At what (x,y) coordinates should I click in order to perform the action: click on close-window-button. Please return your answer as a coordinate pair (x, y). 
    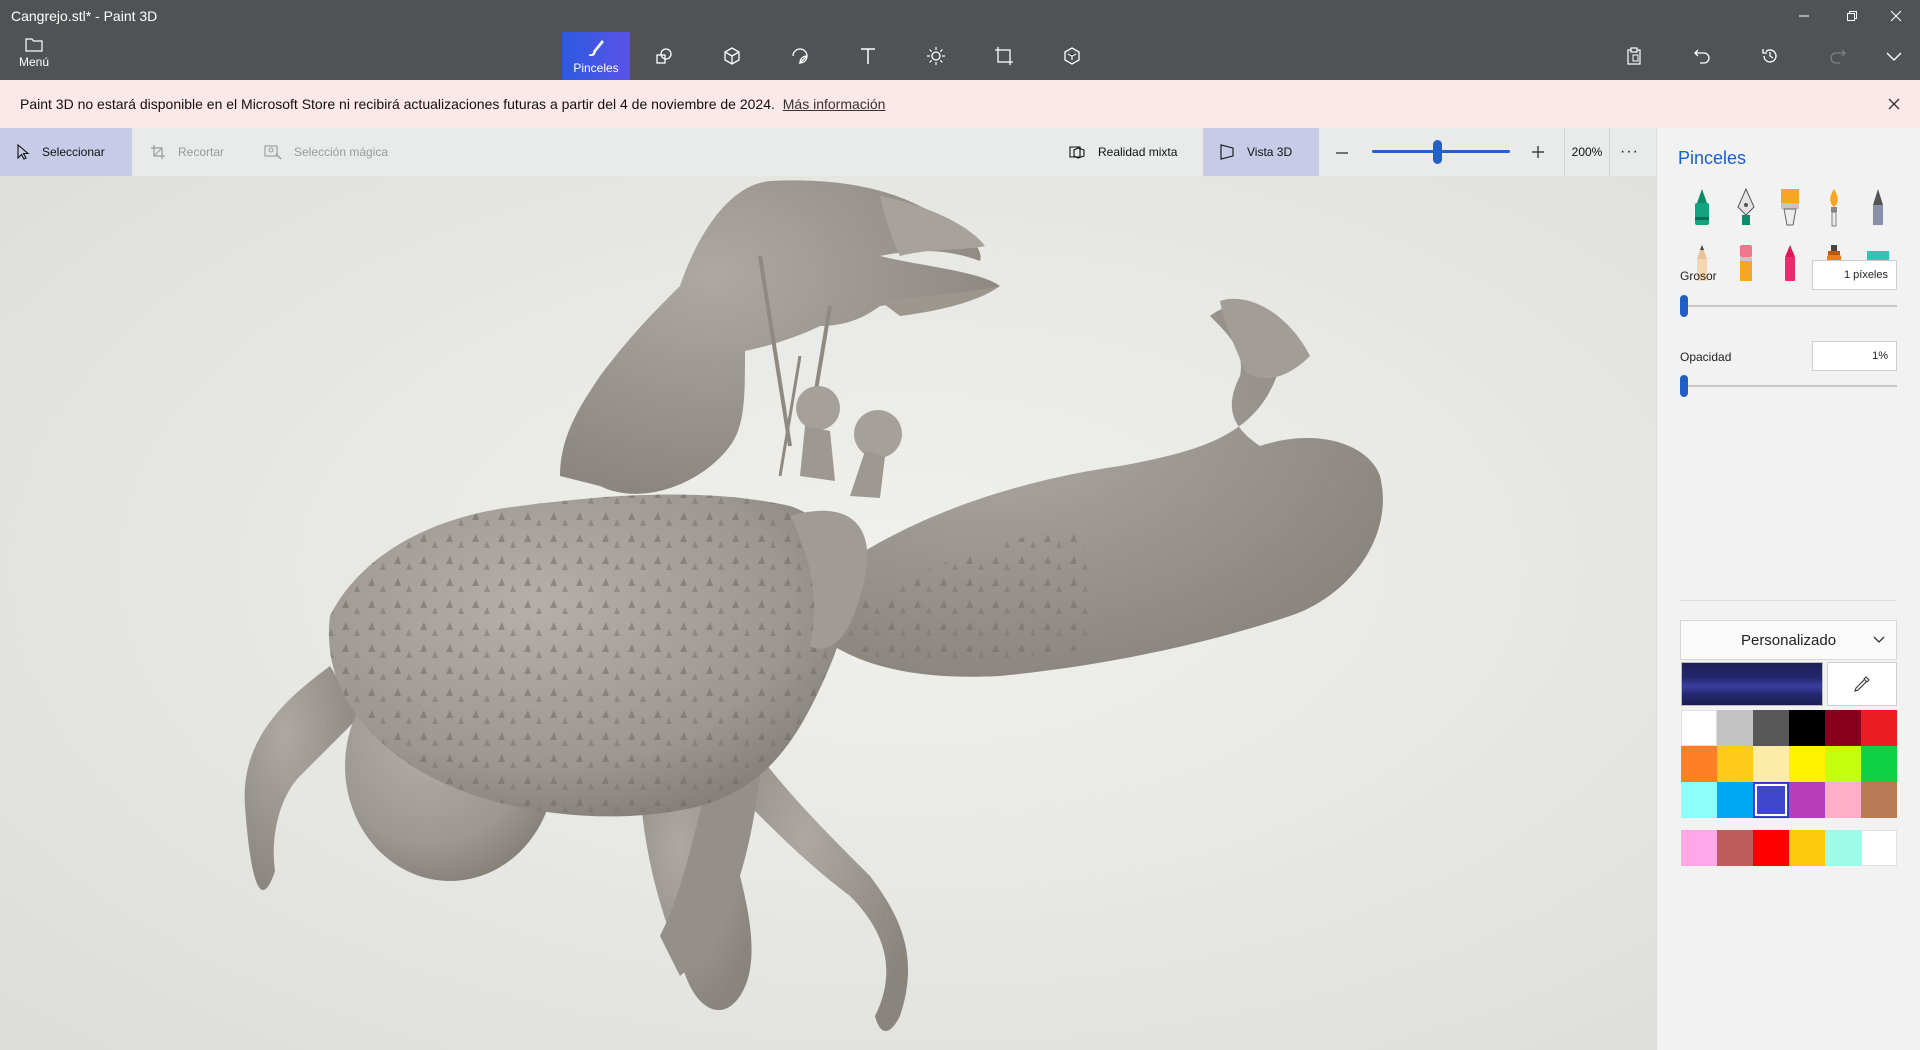
    Looking at the image, I should click on (1896, 16).